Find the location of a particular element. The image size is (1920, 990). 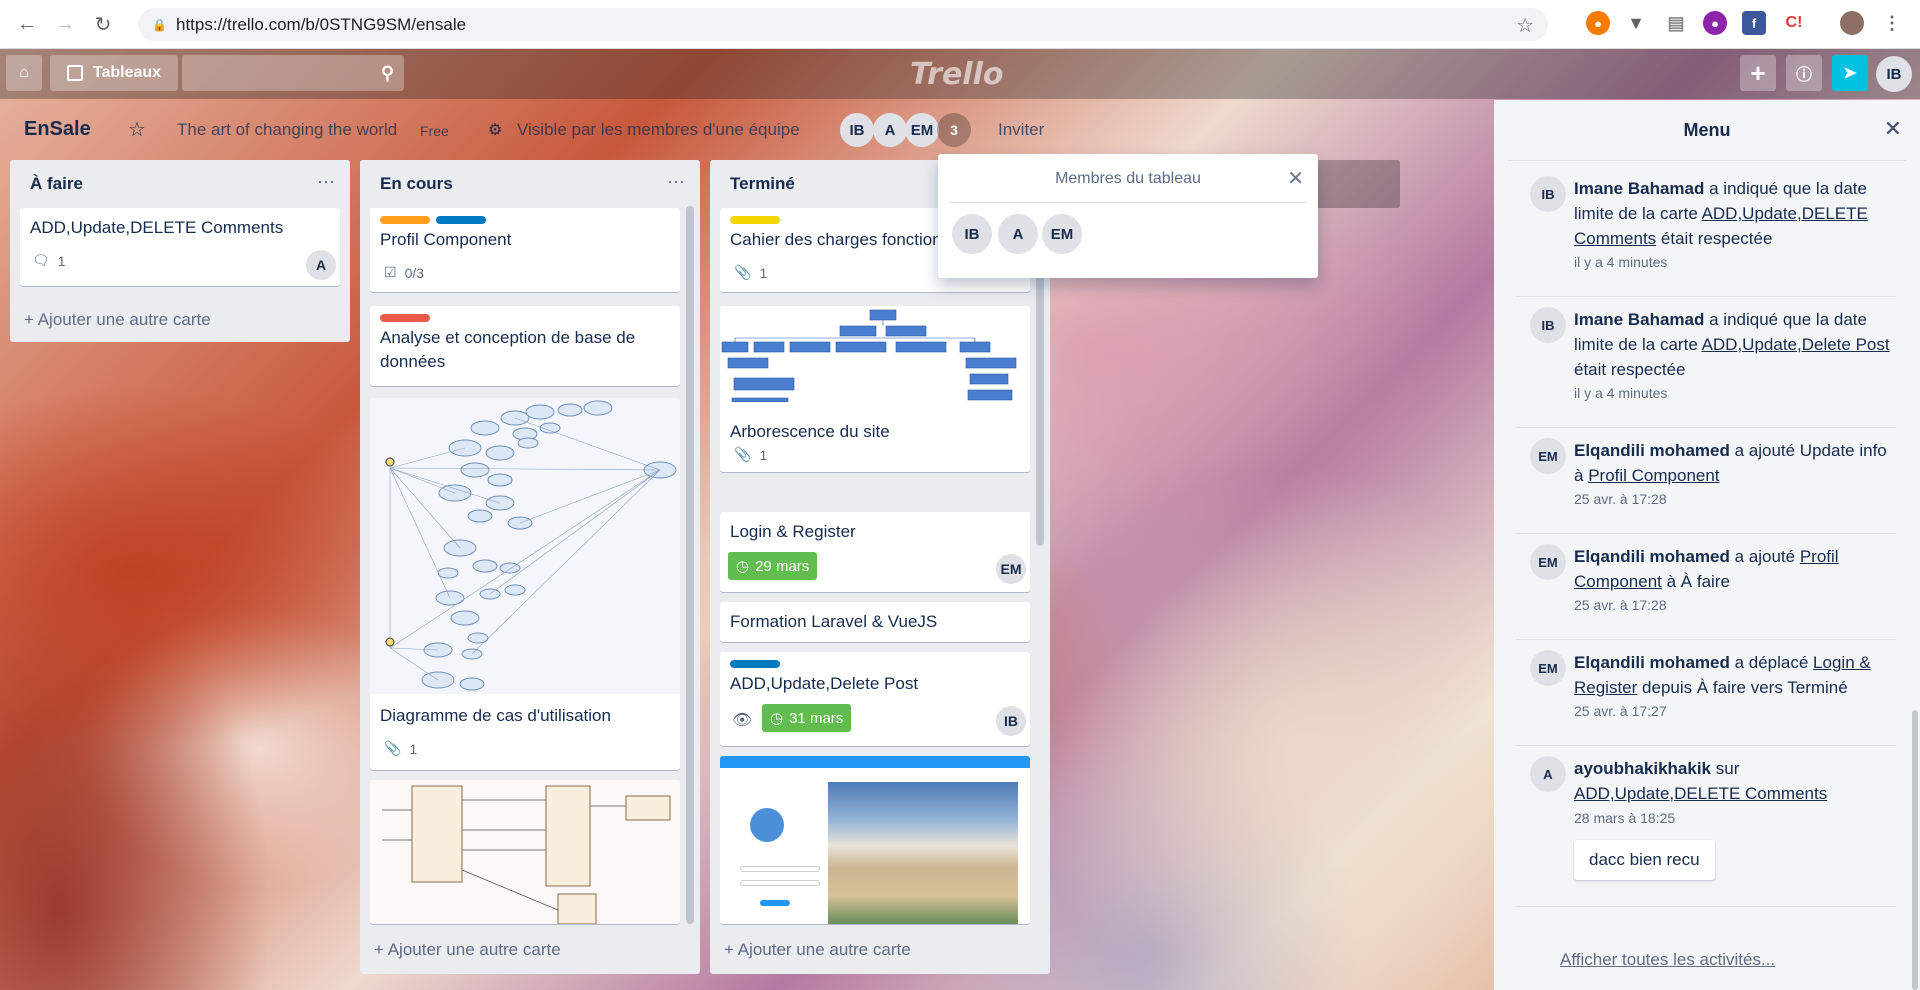

list-title: En cours is located at coordinates (416, 184).